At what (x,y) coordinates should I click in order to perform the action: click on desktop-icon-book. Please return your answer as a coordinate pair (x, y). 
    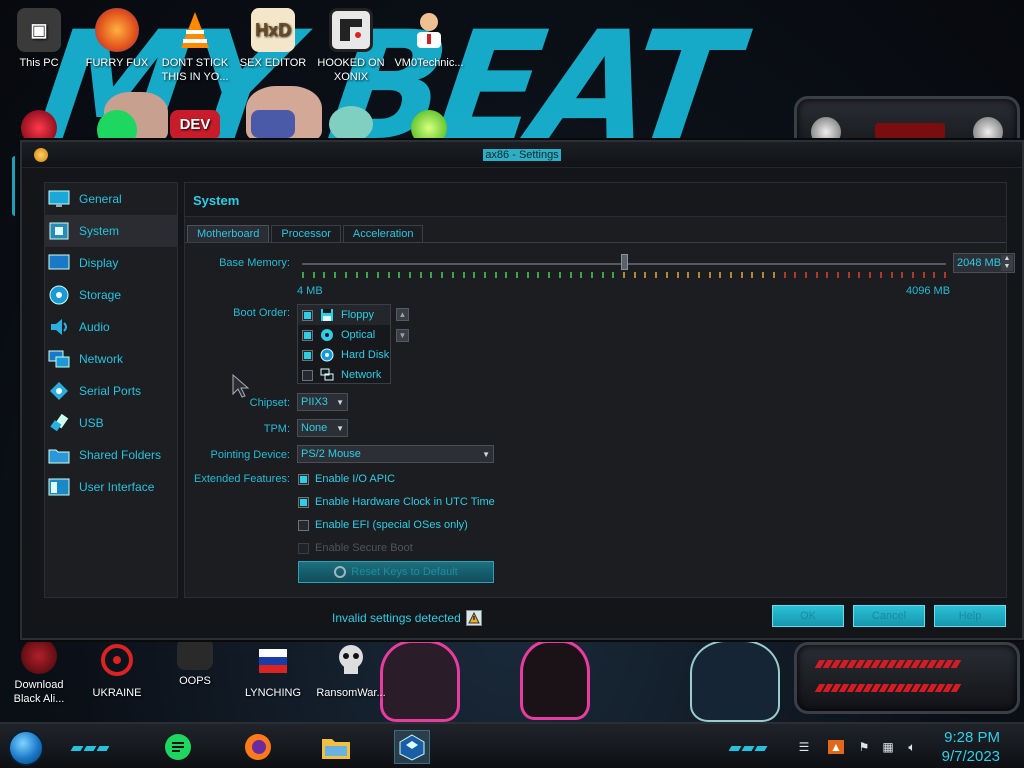
    Looking at the image, I should click on (273, 126).